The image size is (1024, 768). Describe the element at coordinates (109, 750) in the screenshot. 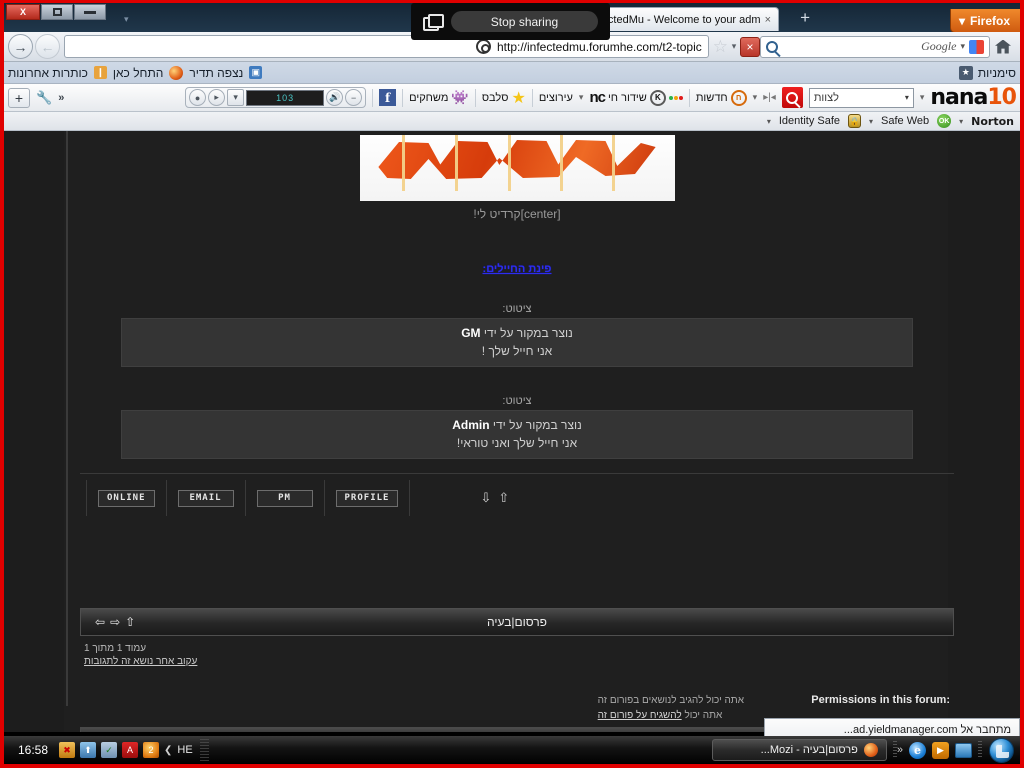

I see `network-icon: ✓` at that location.